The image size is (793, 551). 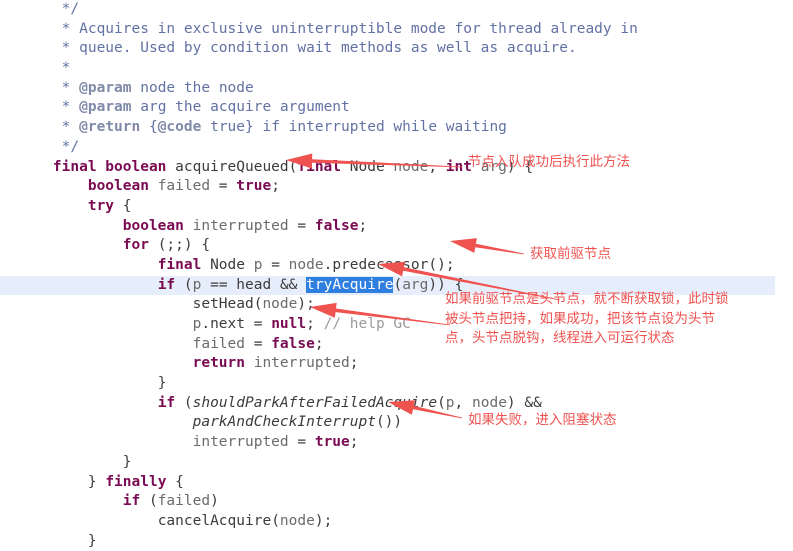 What do you see at coordinates (223, 284) in the screenshot?
I see `code-token: ==` at bounding box center [223, 284].